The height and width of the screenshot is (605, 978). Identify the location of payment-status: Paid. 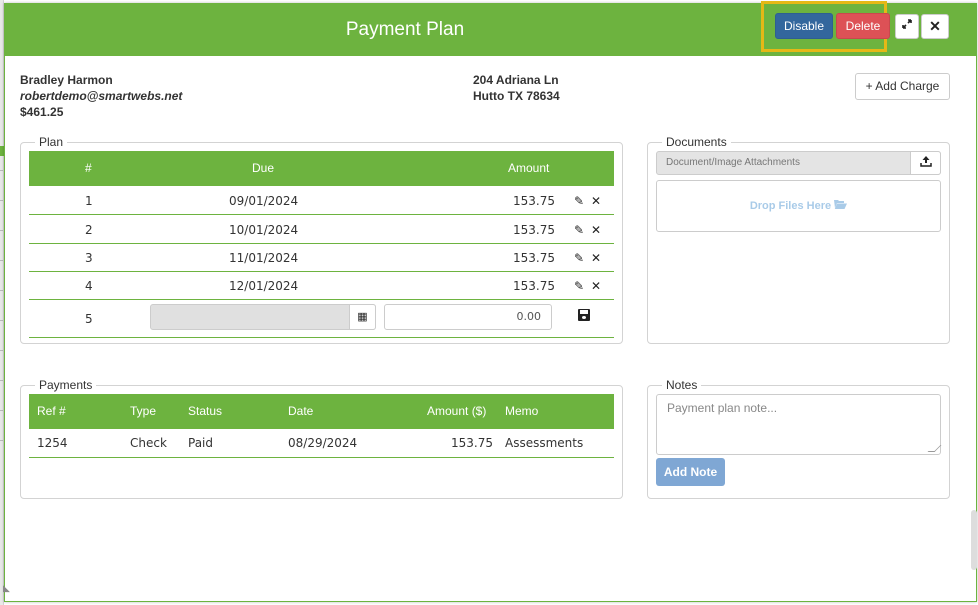
(201, 443).